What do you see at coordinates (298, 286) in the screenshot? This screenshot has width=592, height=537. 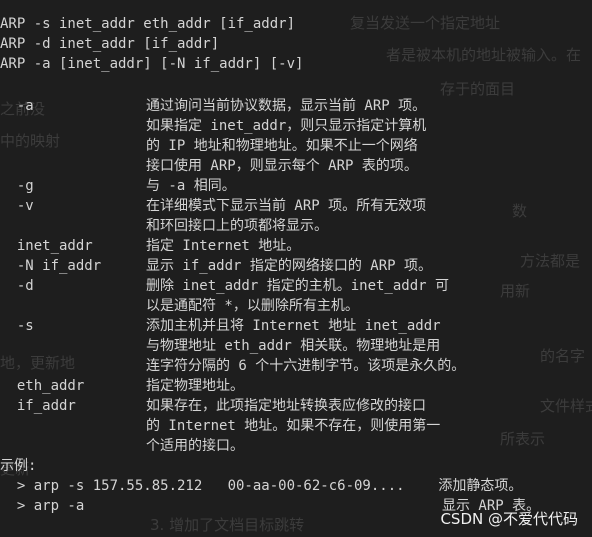 I see `option-description: 删除 inet_addr 指定的主机。inet_addr 可` at bounding box center [298, 286].